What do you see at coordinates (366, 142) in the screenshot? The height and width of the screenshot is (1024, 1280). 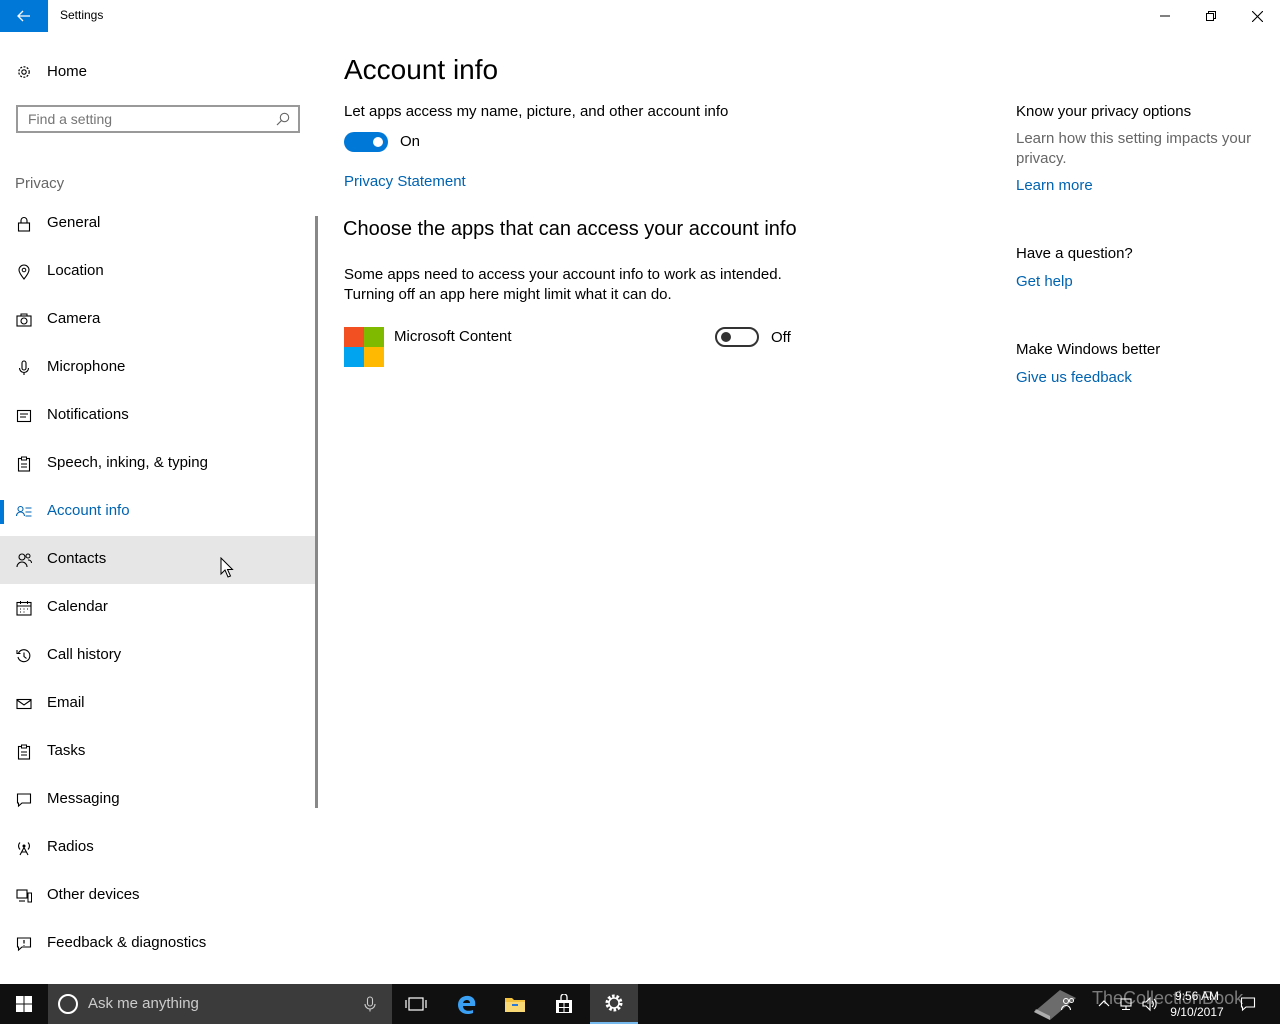 I see `account-access-toggle` at bounding box center [366, 142].